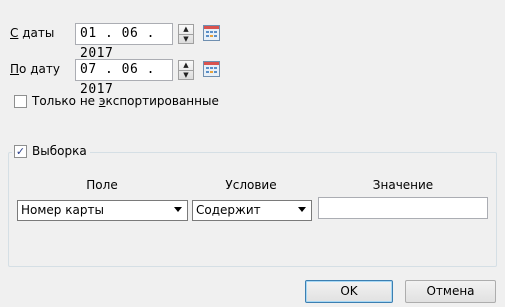  What do you see at coordinates (349, 291) in the screenshot?
I see `ok-button: OK` at bounding box center [349, 291].